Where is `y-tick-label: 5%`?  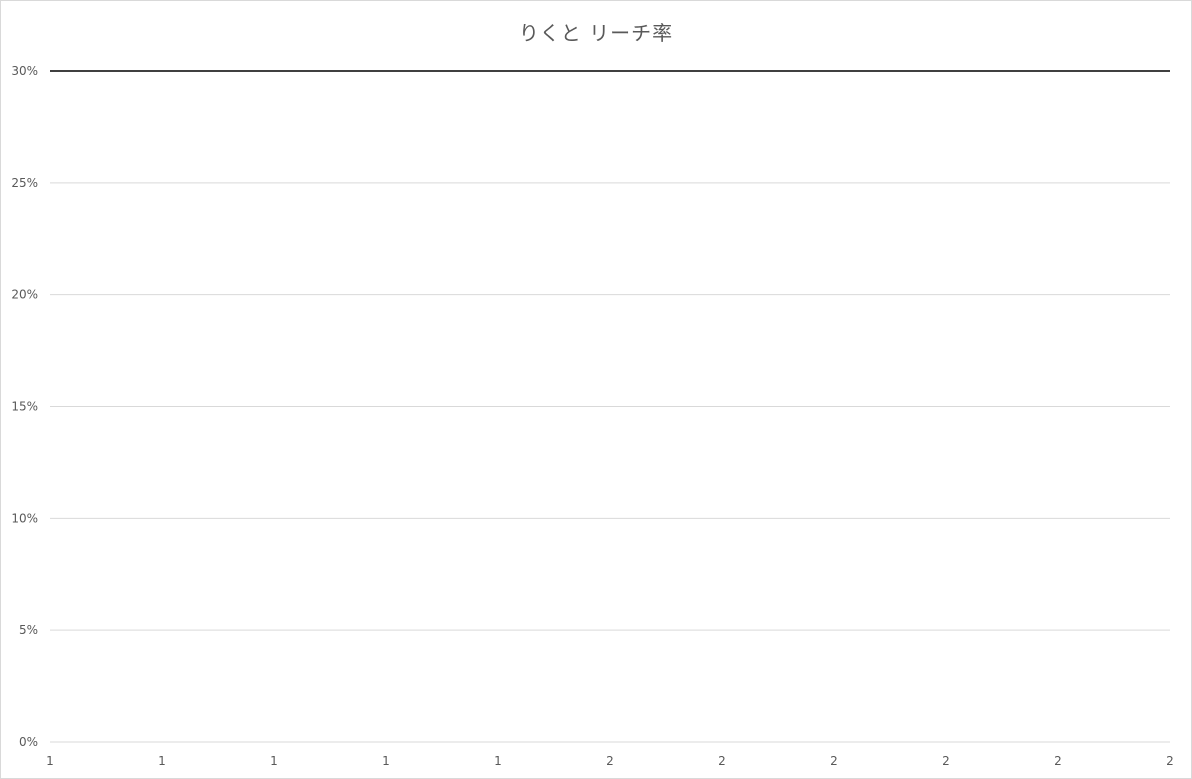
y-tick-label: 5% is located at coordinates (28, 630).